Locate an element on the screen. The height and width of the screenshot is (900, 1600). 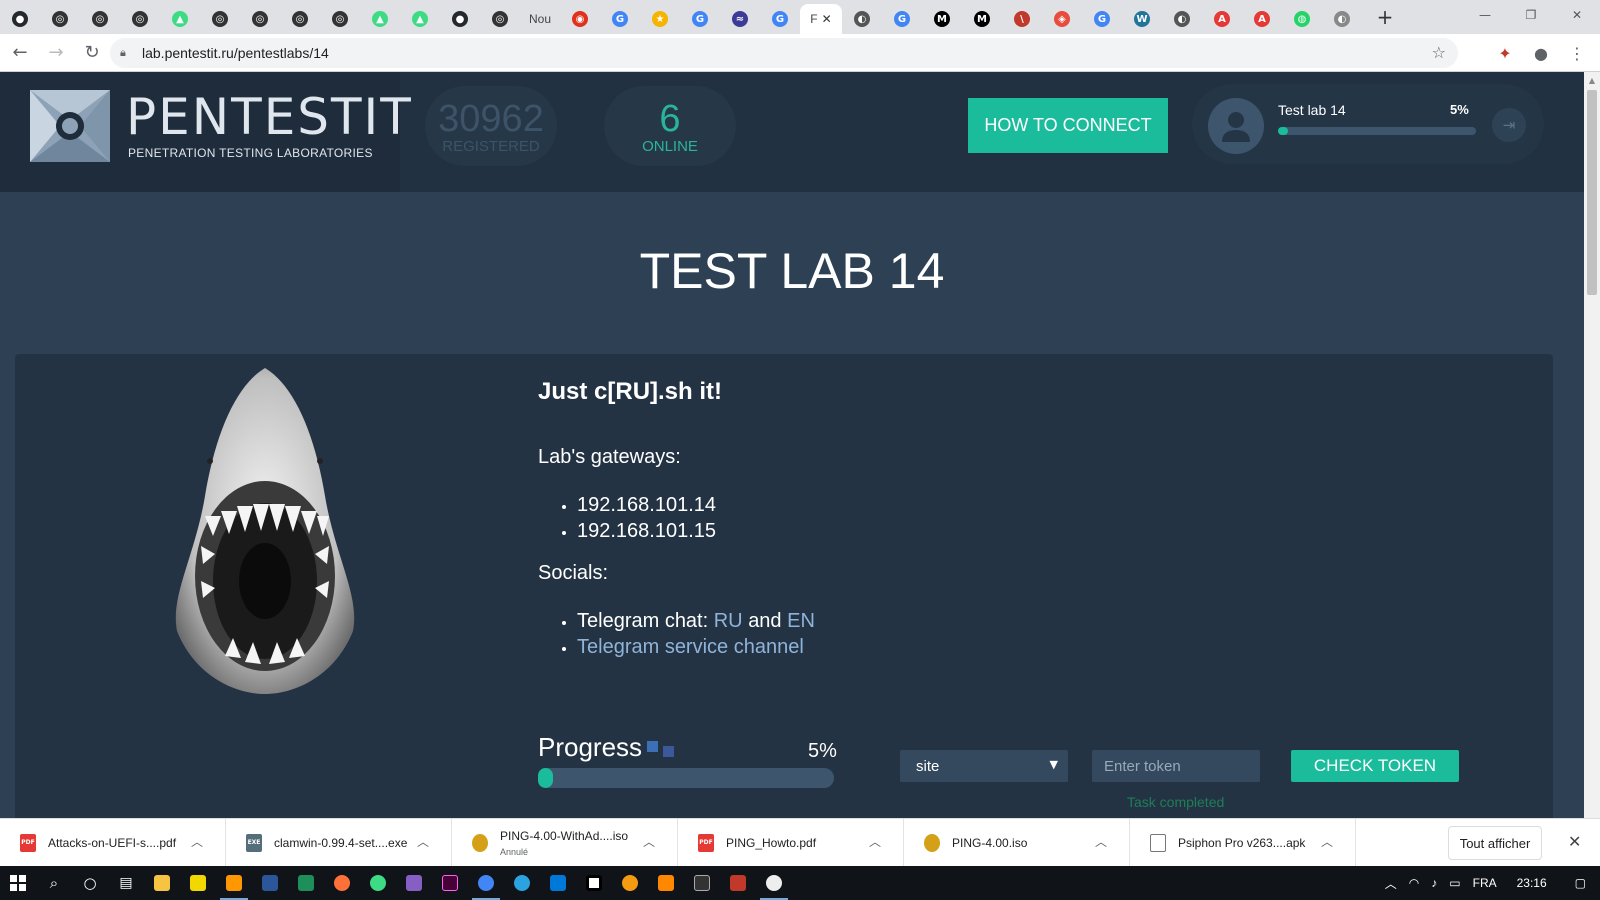
scroll-thumb is located at coordinates (1592, 192).